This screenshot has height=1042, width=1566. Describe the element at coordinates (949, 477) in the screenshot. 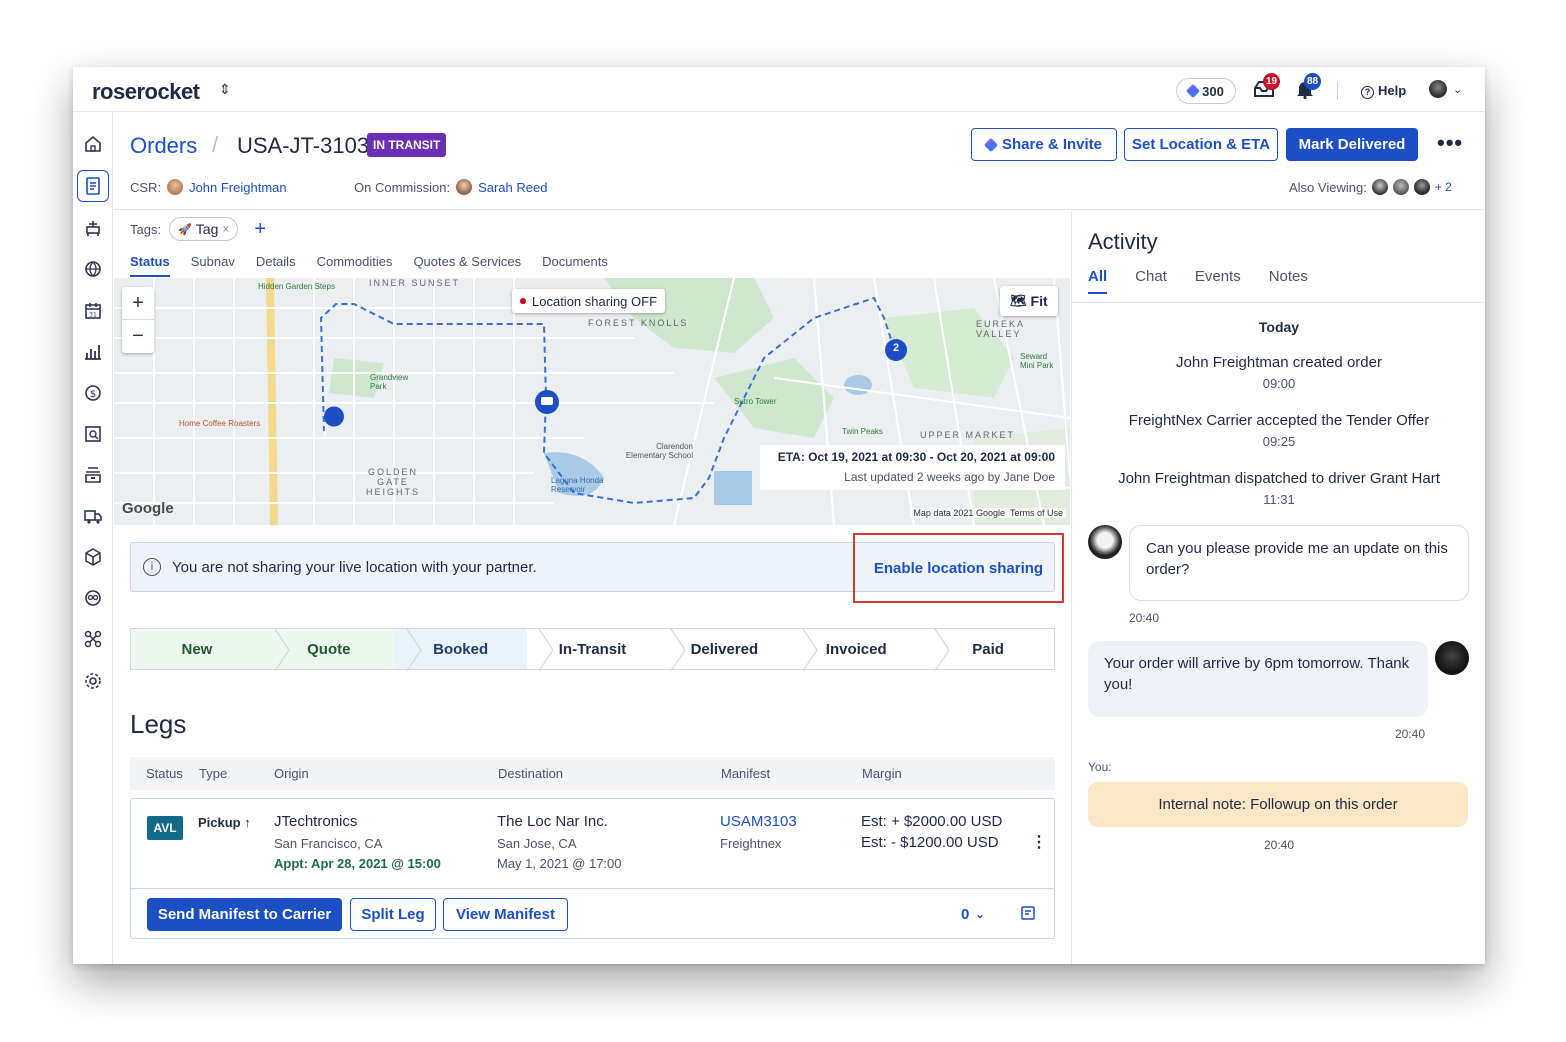

I see `eta-updated-text: Last updated 2 weeks ago by Jane Doe` at that location.